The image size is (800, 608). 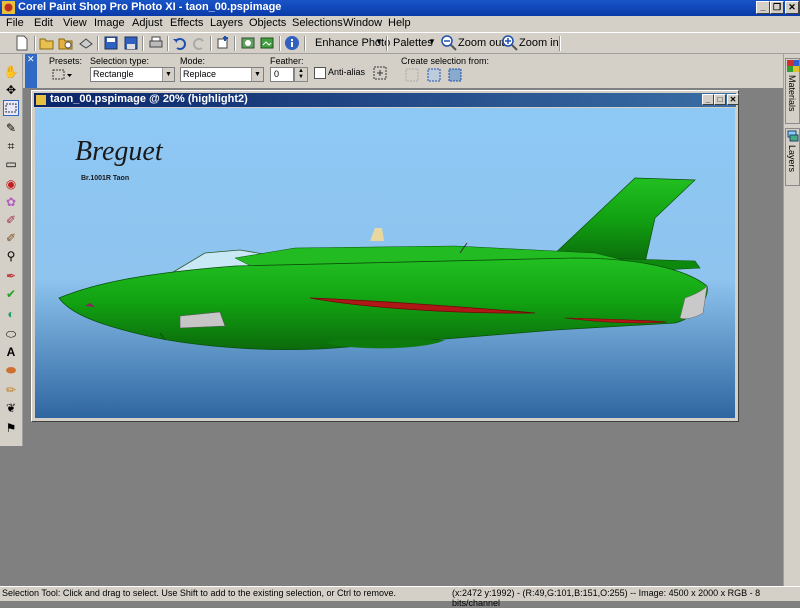 I want to click on enhance-photo-dropdown-icon: ▼, so click(x=379, y=41).